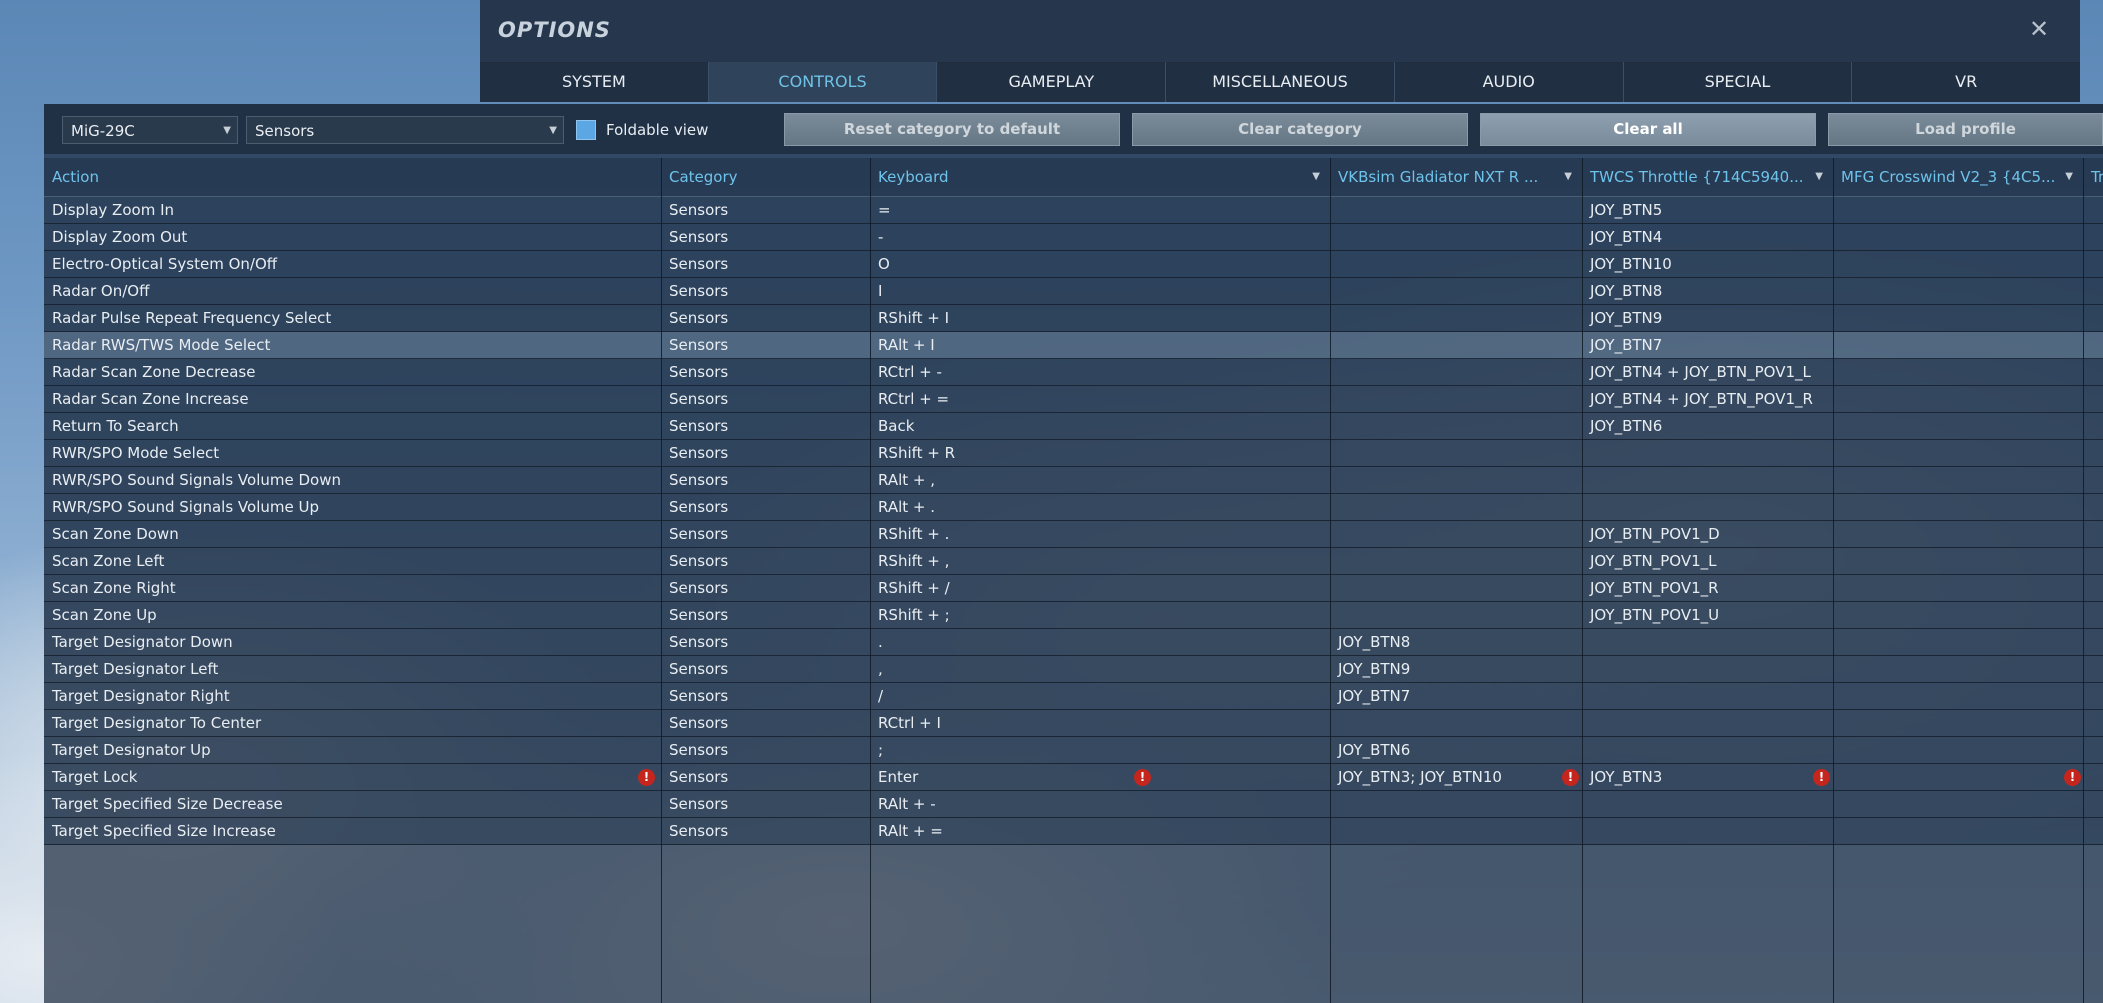 The image size is (2103, 1003). What do you see at coordinates (1456, 642) in the screenshot?
I see `cell-vkbsim: JOY_BTN8` at bounding box center [1456, 642].